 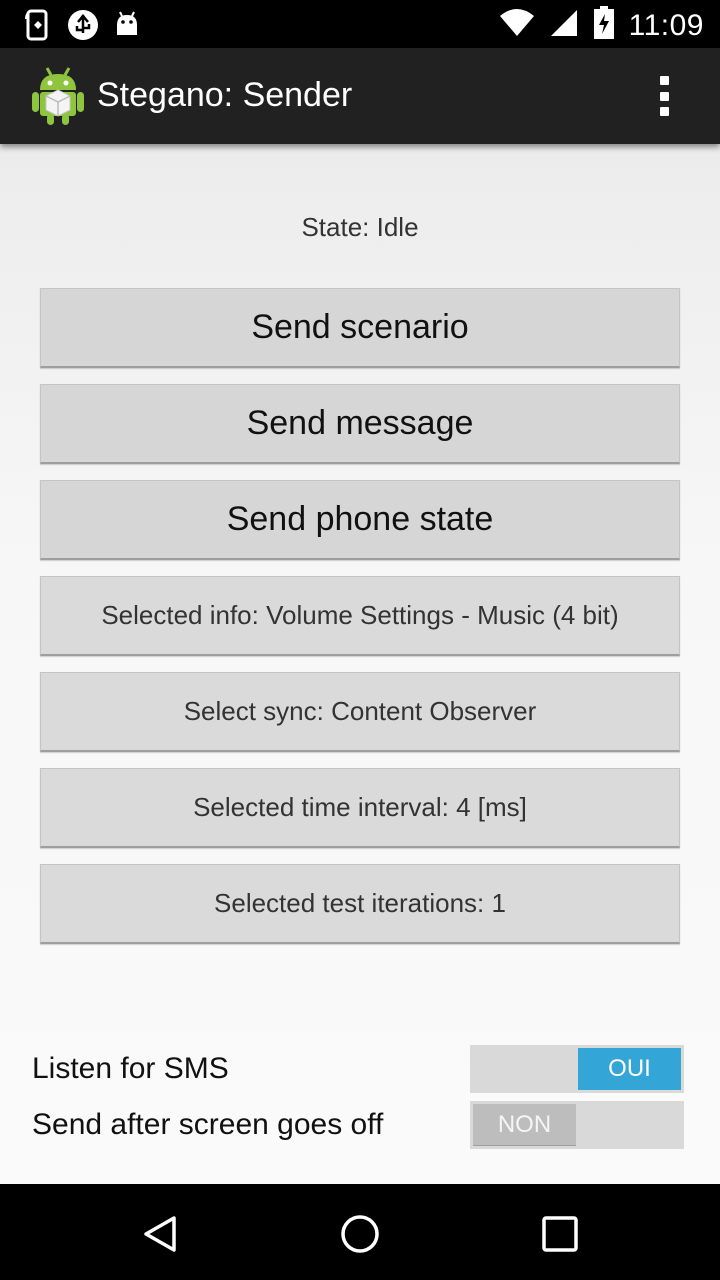 I want to click on state-label: State: Idle, so click(x=360, y=227).